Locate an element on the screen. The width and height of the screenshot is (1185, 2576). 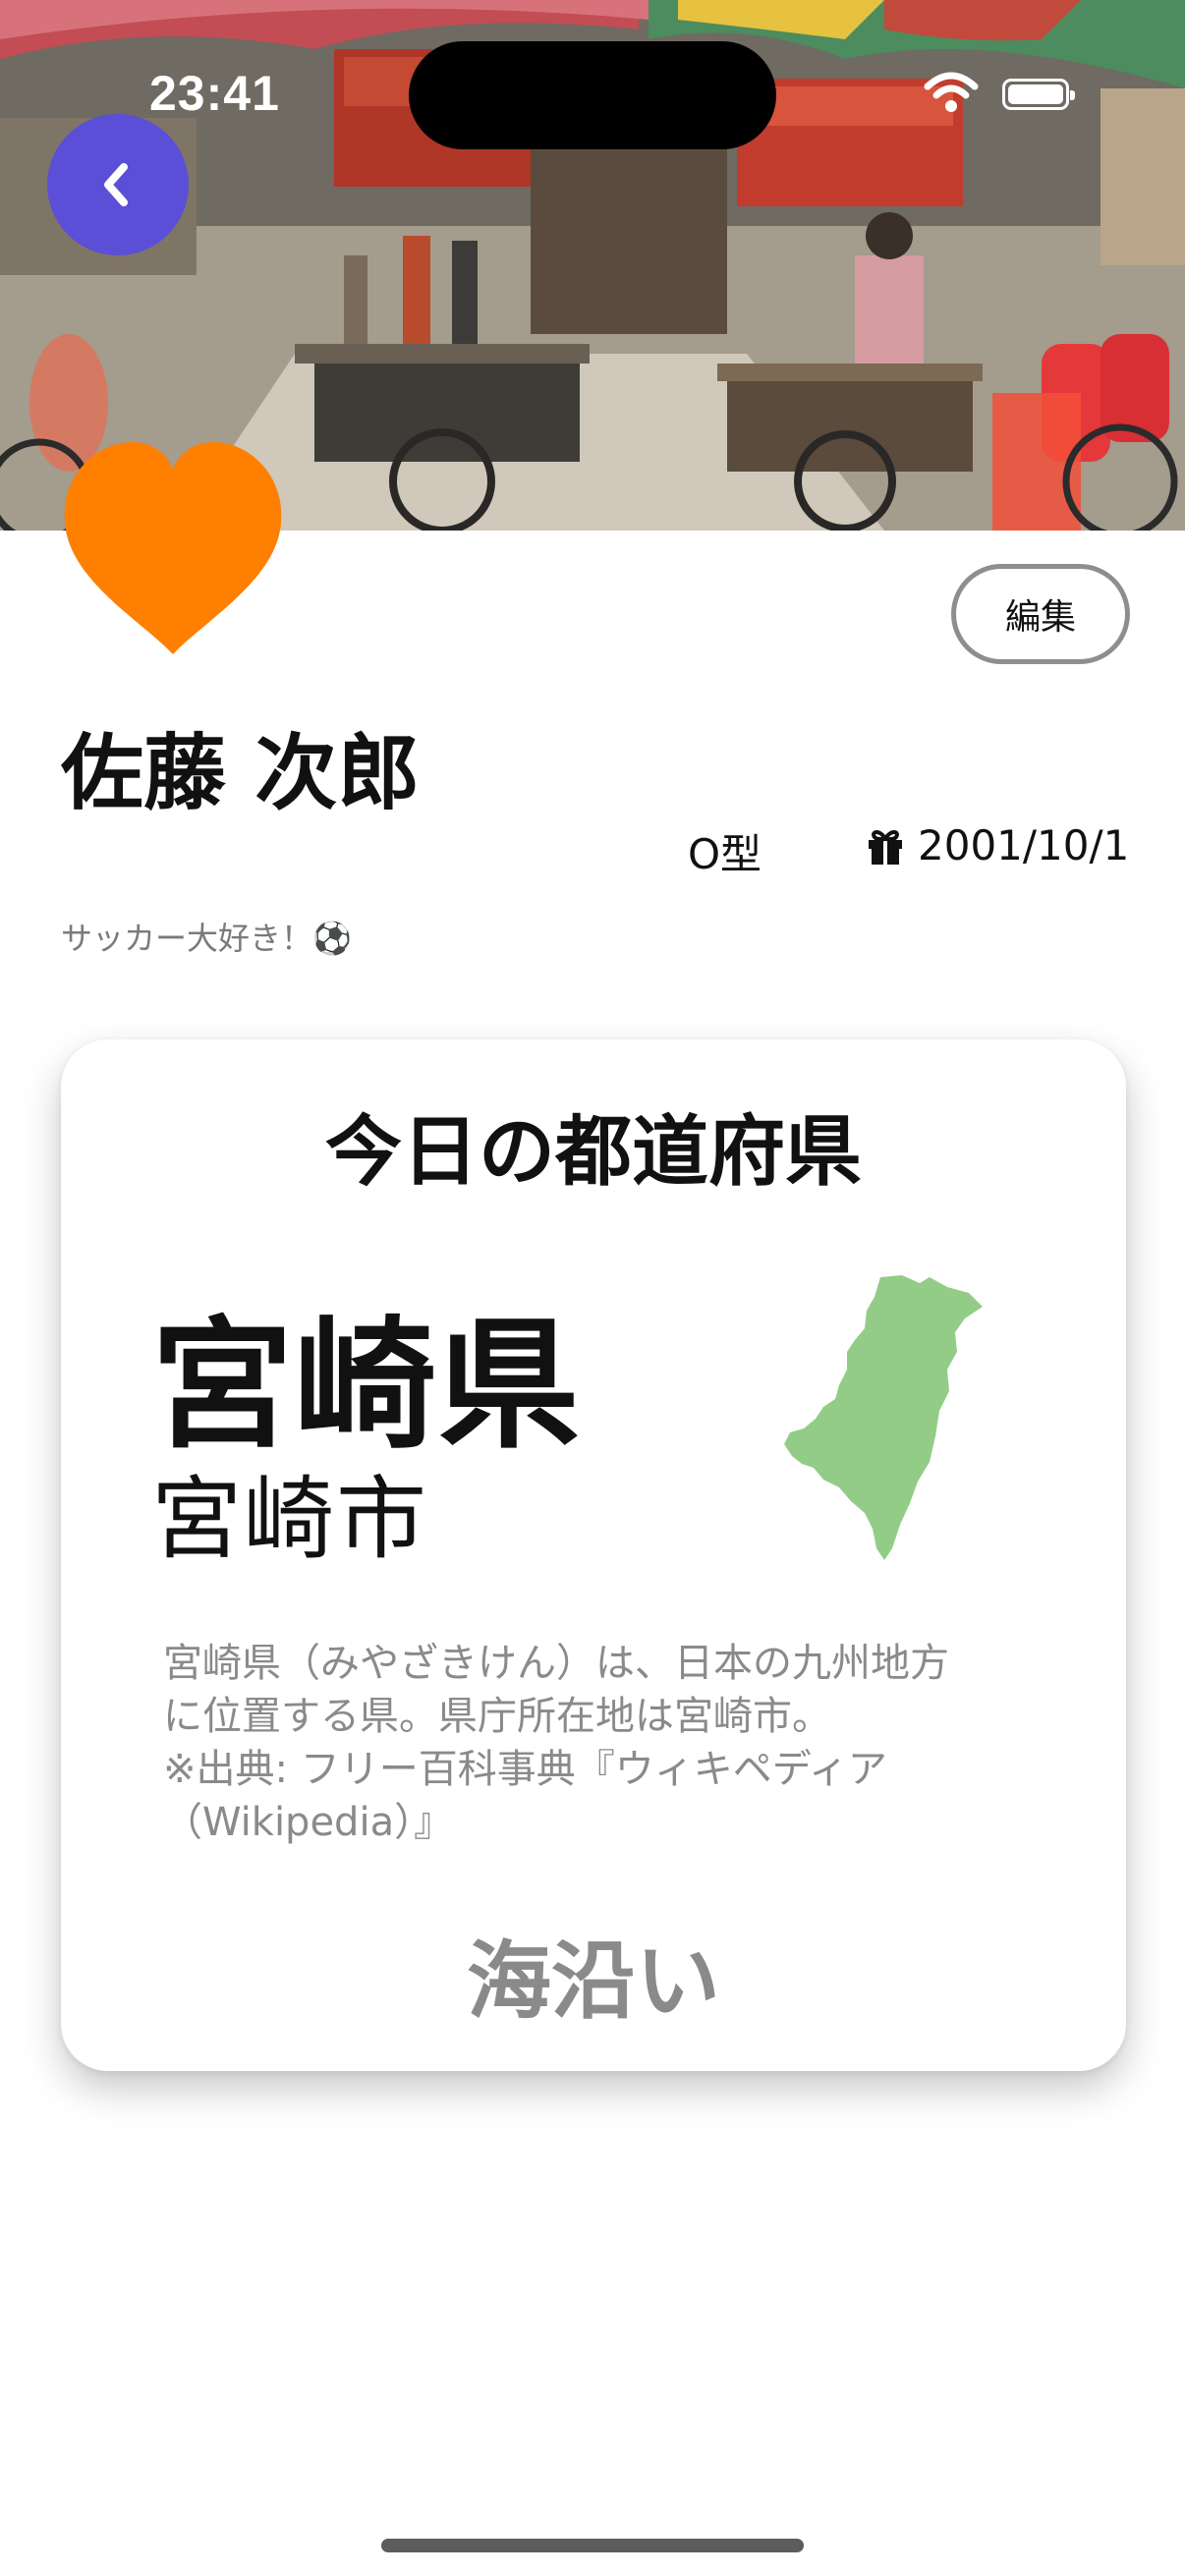
back-button is located at coordinates (118, 184).